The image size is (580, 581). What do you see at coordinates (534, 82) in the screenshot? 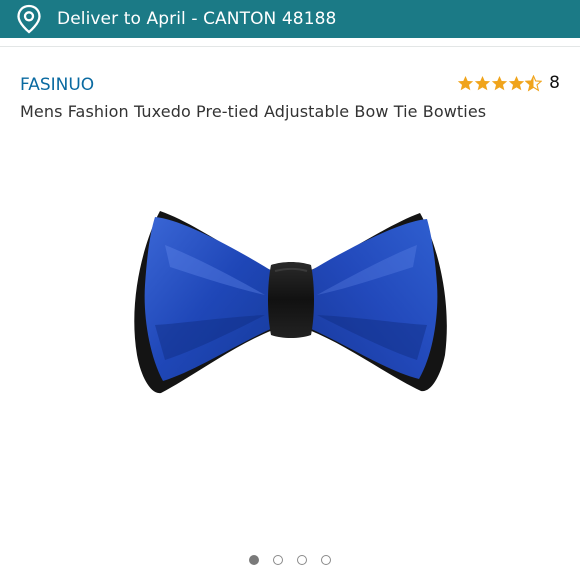
I see `star-half-icon` at bounding box center [534, 82].